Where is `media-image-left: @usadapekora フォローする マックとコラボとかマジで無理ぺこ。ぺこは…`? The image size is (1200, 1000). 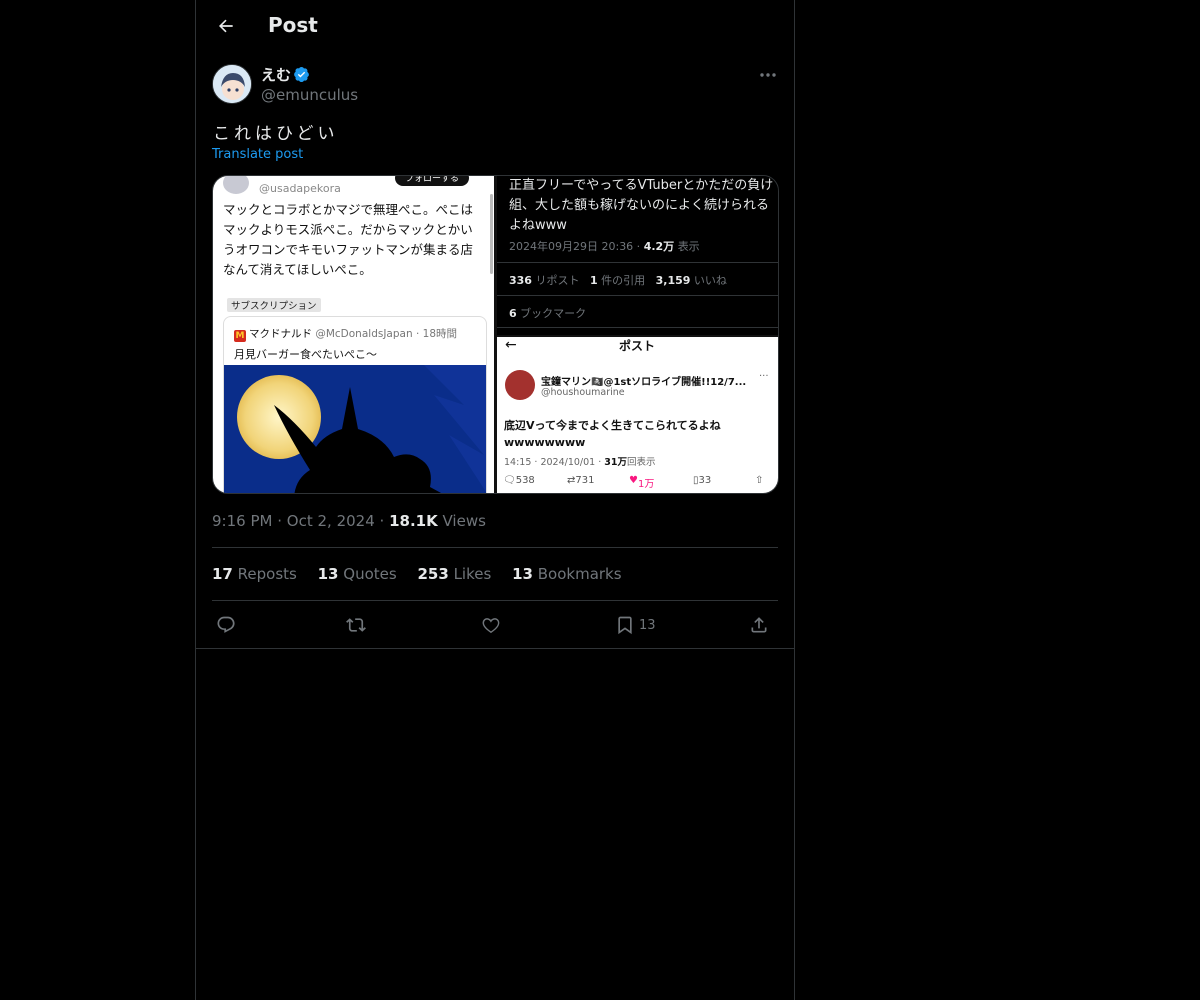 media-image-left: @usadapekora フォローする マックとコラボとかマジで無理ぺこ。ぺこは… is located at coordinates (353, 334).